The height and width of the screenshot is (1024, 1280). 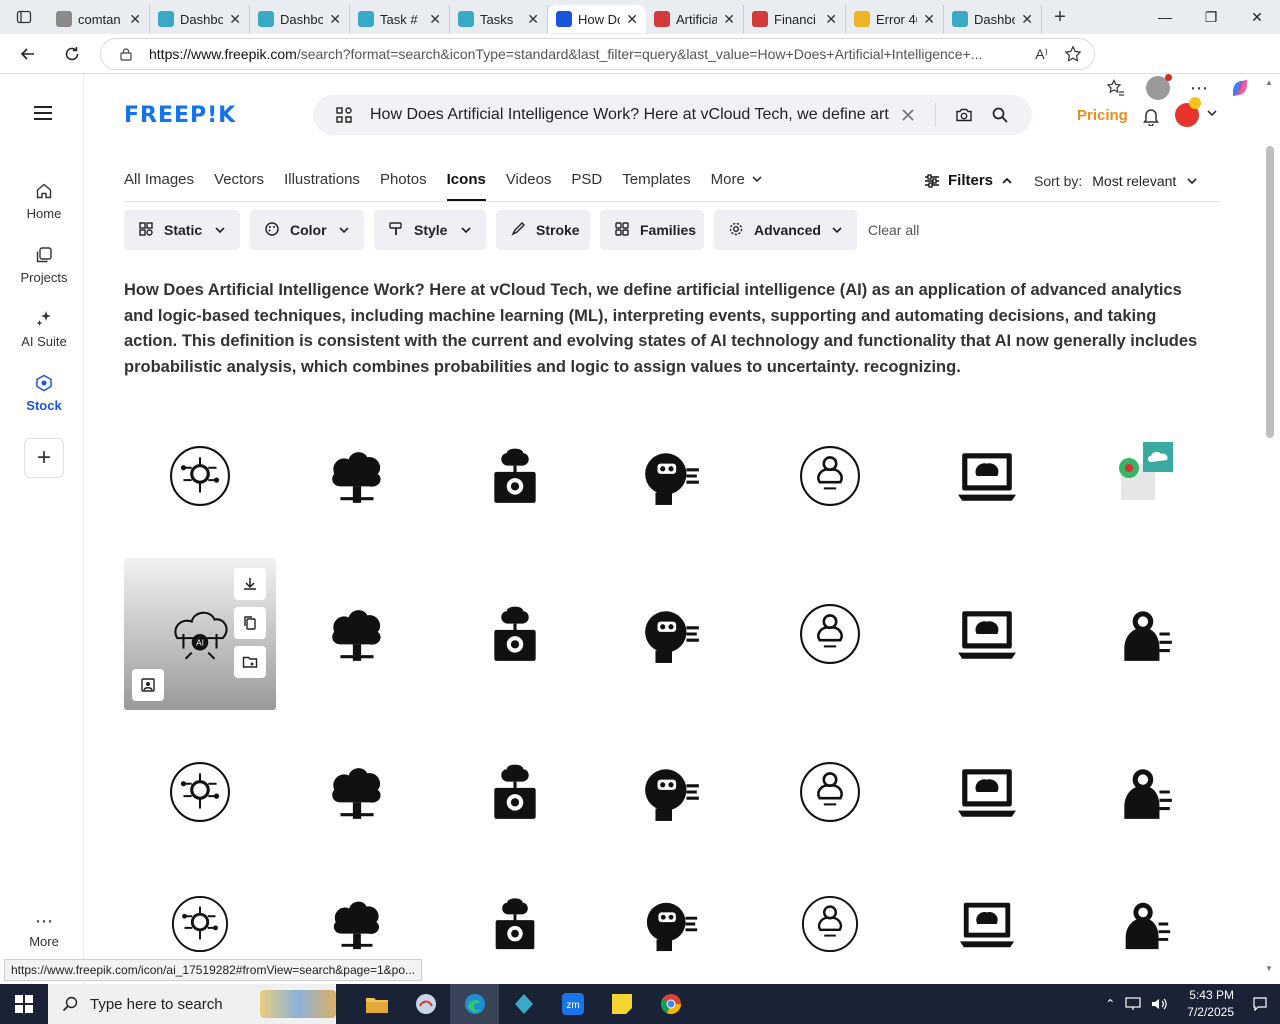 I want to click on category-tab: PSD, so click(x=586, y=186).